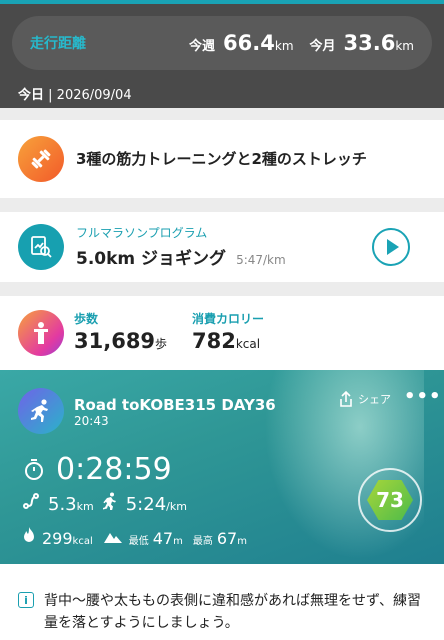 This screenshot has width=444, height=640. What do you see at coordinates (214, 341) in the screenshot?
I see `calories-value: 782` at bounding box center [214, 341].